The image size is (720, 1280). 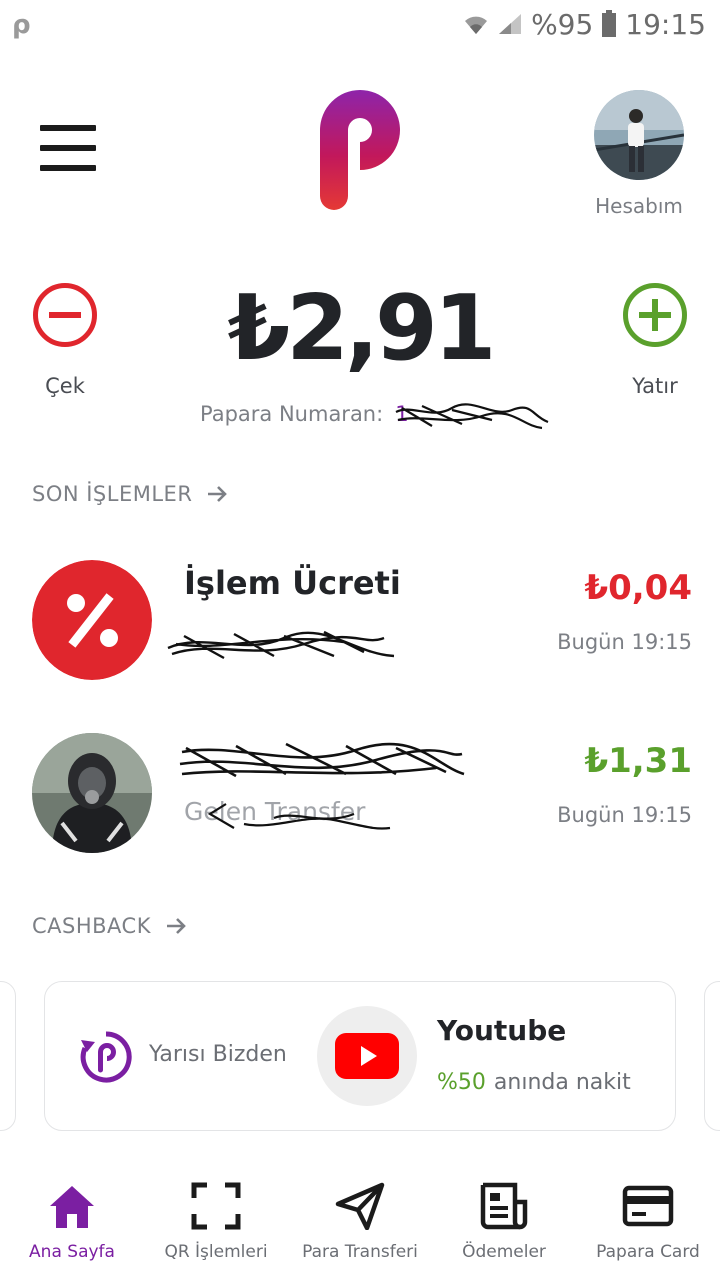 I want to click on battery-percent: %95, so click(x=562, y=24).